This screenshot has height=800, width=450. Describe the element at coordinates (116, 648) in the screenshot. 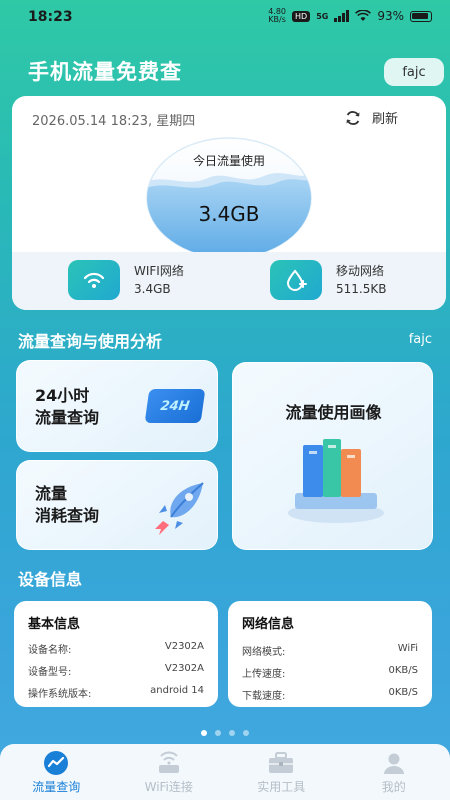

I see `info-row: 设备名称: V2302A` at that location.